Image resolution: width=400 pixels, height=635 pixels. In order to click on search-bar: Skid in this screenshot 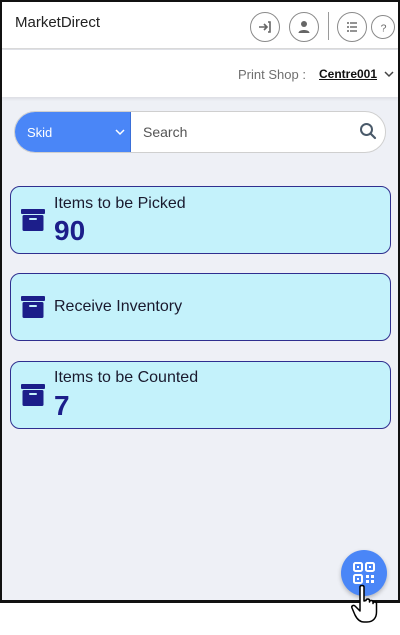, I will do `click(200, 132)`.